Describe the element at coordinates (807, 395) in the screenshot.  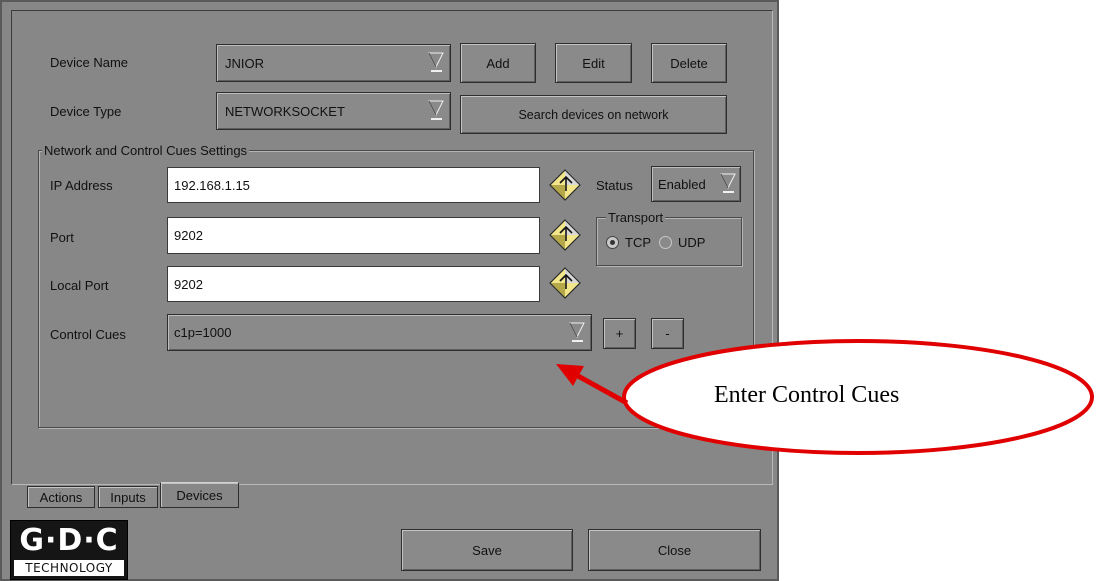
I see `callout-text: Enter Control Cues` at that location.